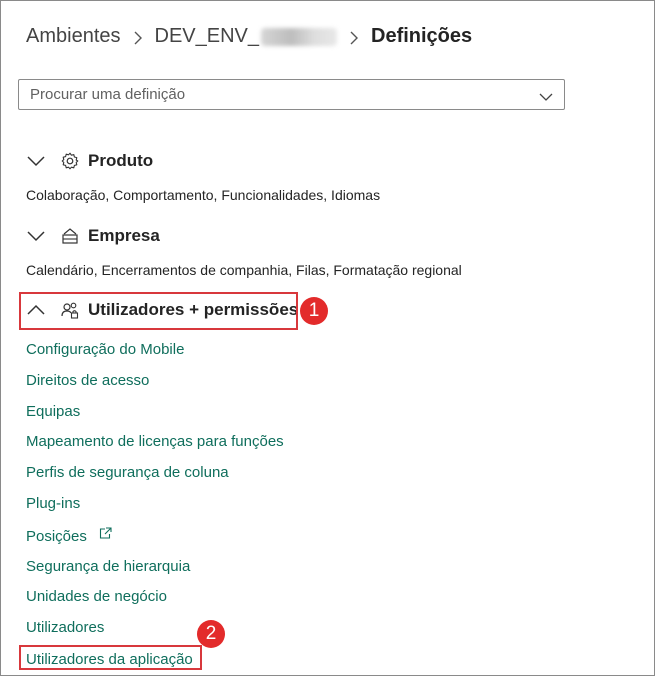 The image size is (655, 676). Describe the element at coordinates (73, 36) in the screenshot. I see `breadcrumb-environments: Ambientes` at that location.